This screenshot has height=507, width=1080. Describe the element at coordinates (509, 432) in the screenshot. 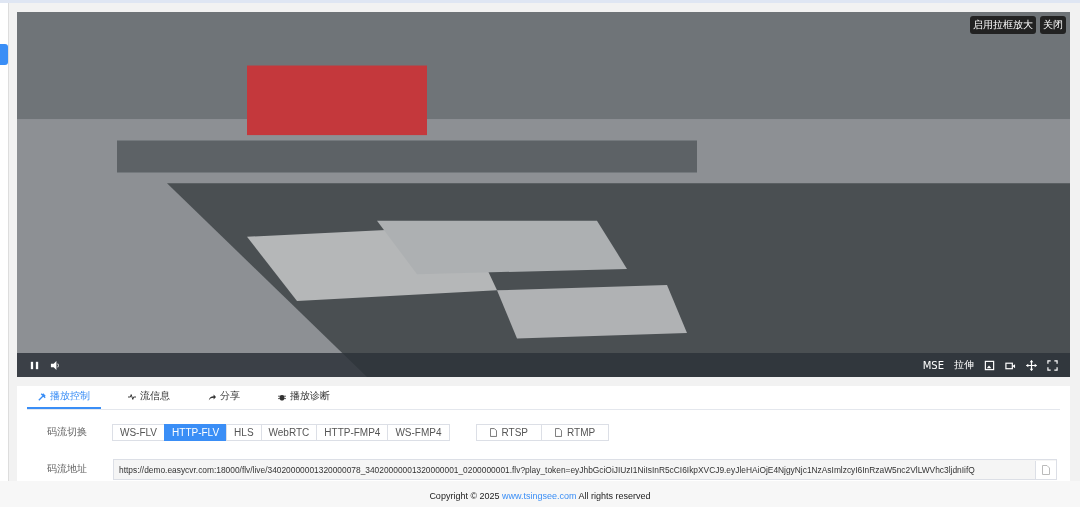

I see `copy-button: RTSP` at that location.